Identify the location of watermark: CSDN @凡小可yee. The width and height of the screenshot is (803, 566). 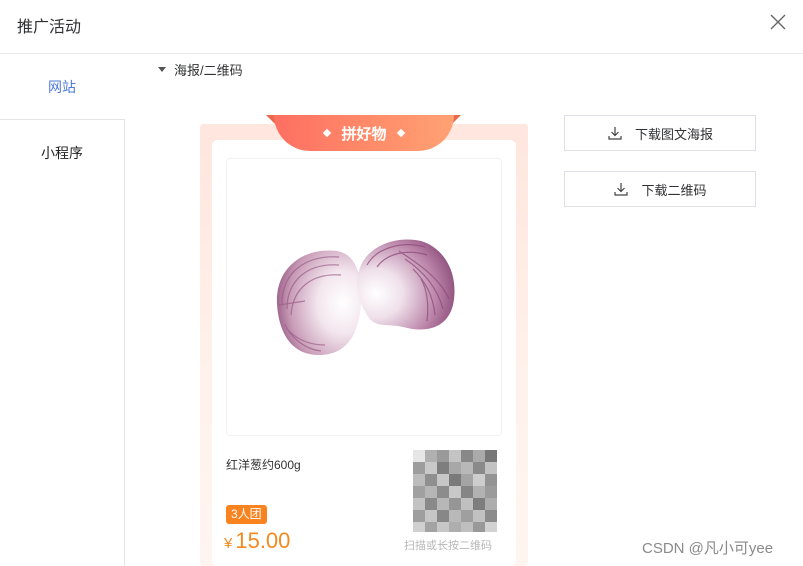
(708, 548).